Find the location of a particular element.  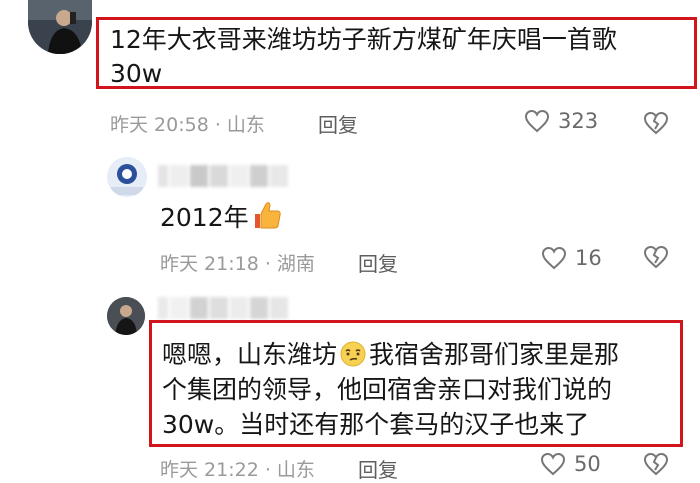

thumbs-up-emoji is located at coordinates (267, 220).